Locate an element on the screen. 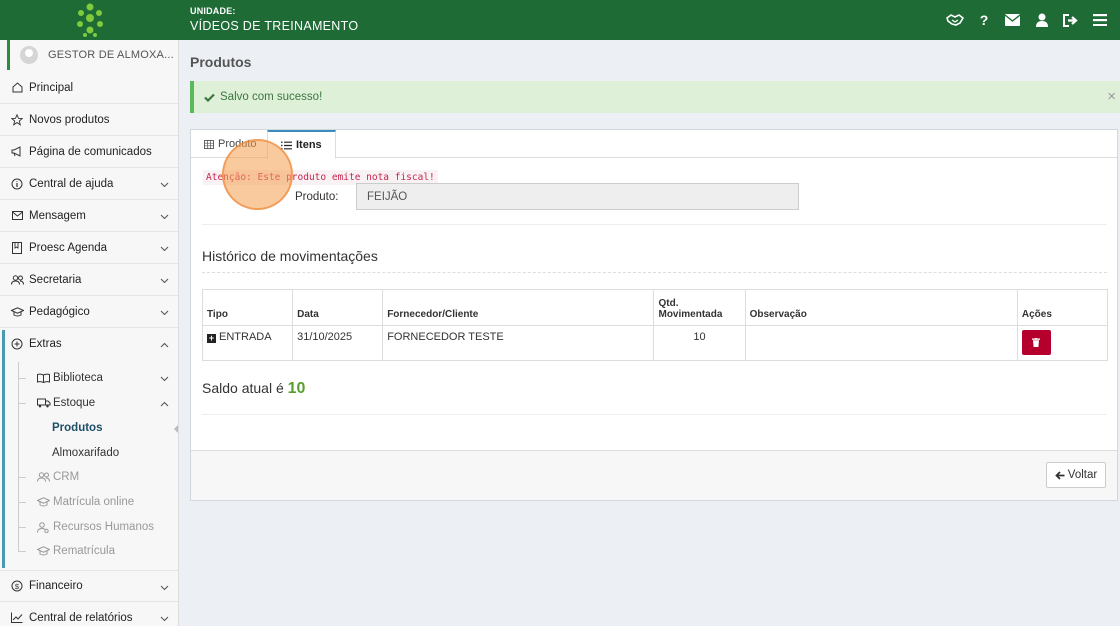 The height and width of the screenshot is (626, 1120). balance-value: 10 is located at coordinates (296, 388).